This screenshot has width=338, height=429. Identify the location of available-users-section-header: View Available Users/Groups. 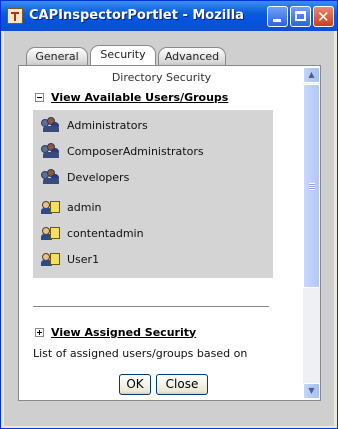
(131, 97).